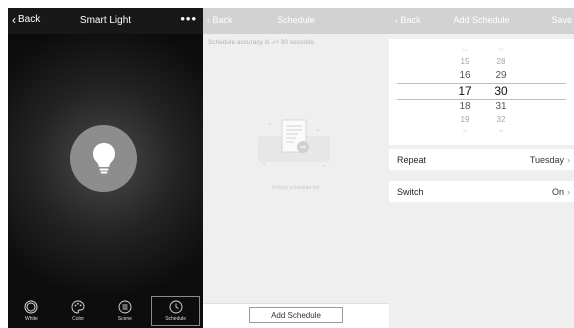  What do you see at coordinates (546, 159) in the screenshot?
I see `repeat-value: Tuesday` at bounding box center [546, 159].